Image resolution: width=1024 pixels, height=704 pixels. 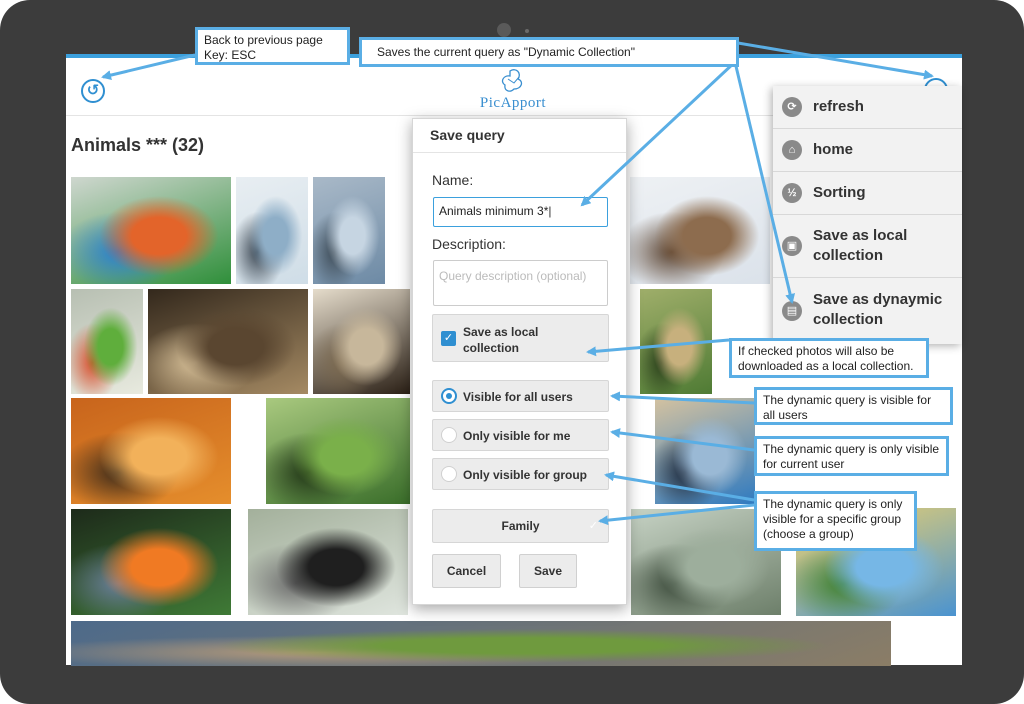 I want to click on home-icon: ⌂, so click(x=792, y=150).